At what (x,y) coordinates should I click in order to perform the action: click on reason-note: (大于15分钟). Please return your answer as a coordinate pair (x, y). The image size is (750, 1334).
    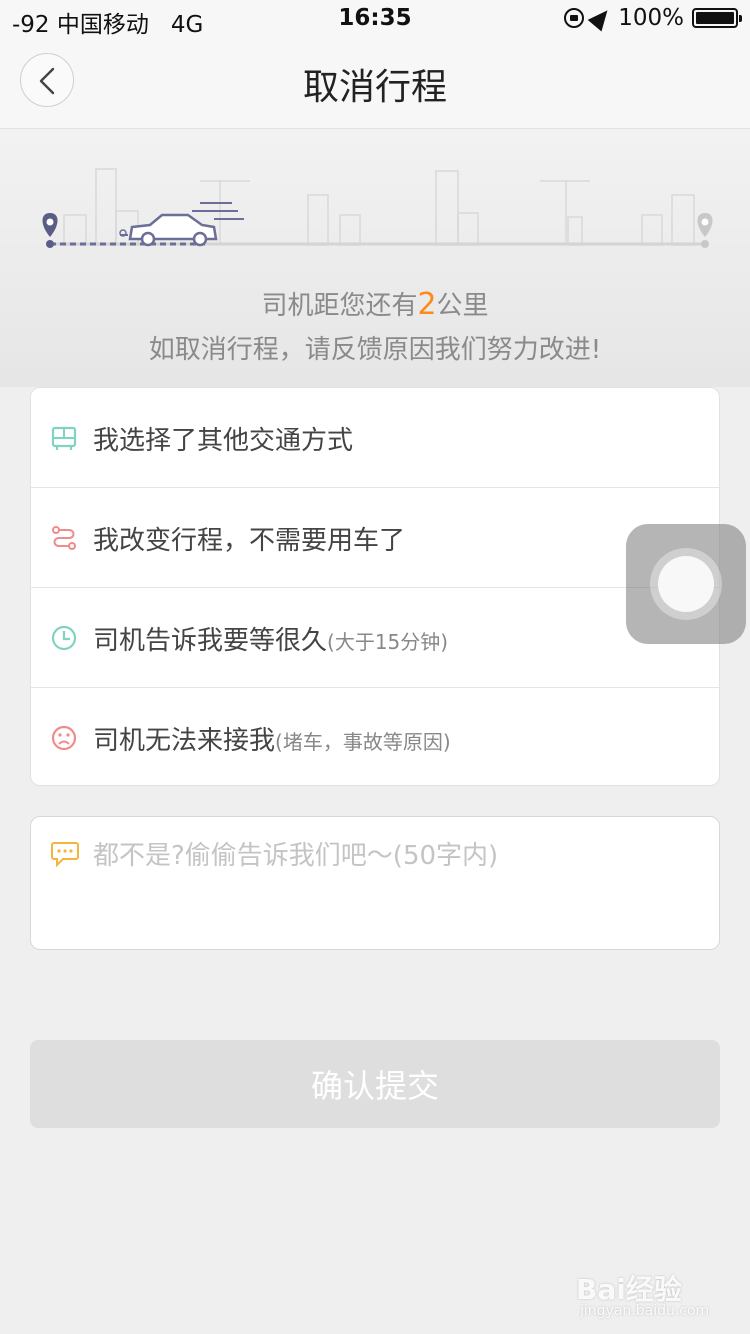
    Looking at the image, I should click on (388, 642).